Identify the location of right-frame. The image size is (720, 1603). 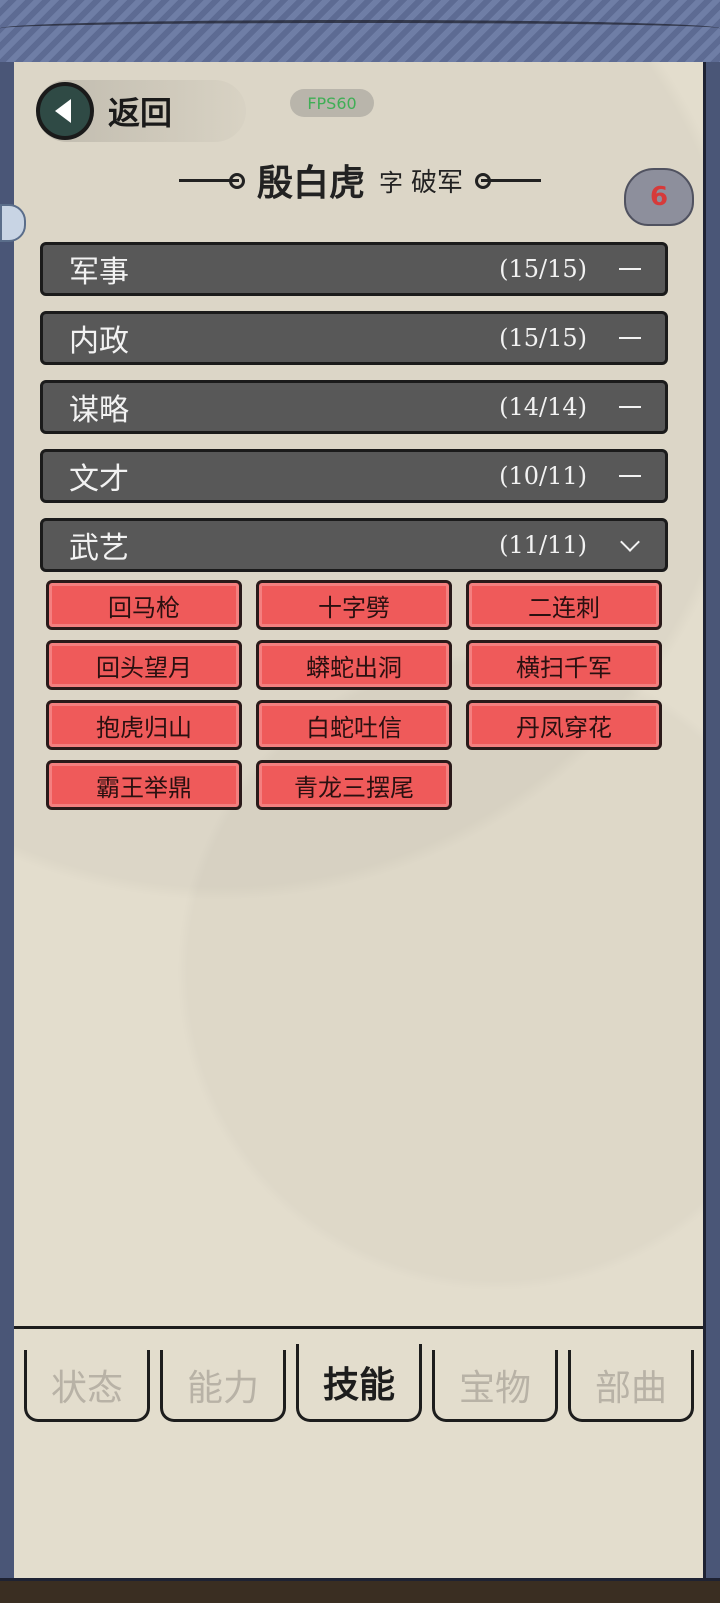
(711, 831).